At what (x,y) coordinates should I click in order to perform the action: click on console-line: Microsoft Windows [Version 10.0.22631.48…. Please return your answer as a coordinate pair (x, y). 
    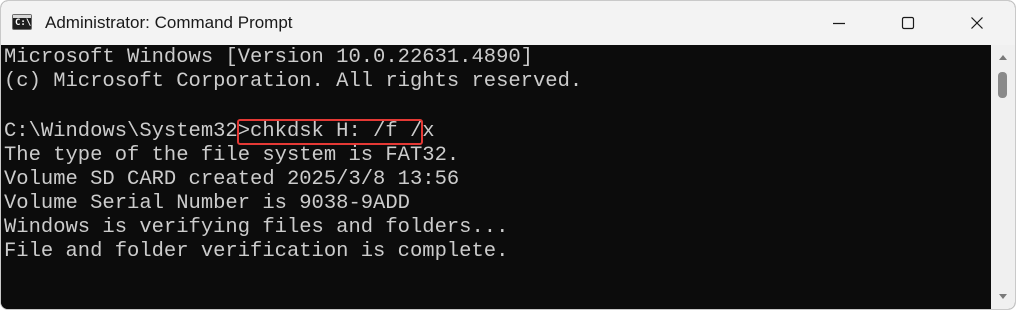
    Looking at the image, I should click on (268, 57).